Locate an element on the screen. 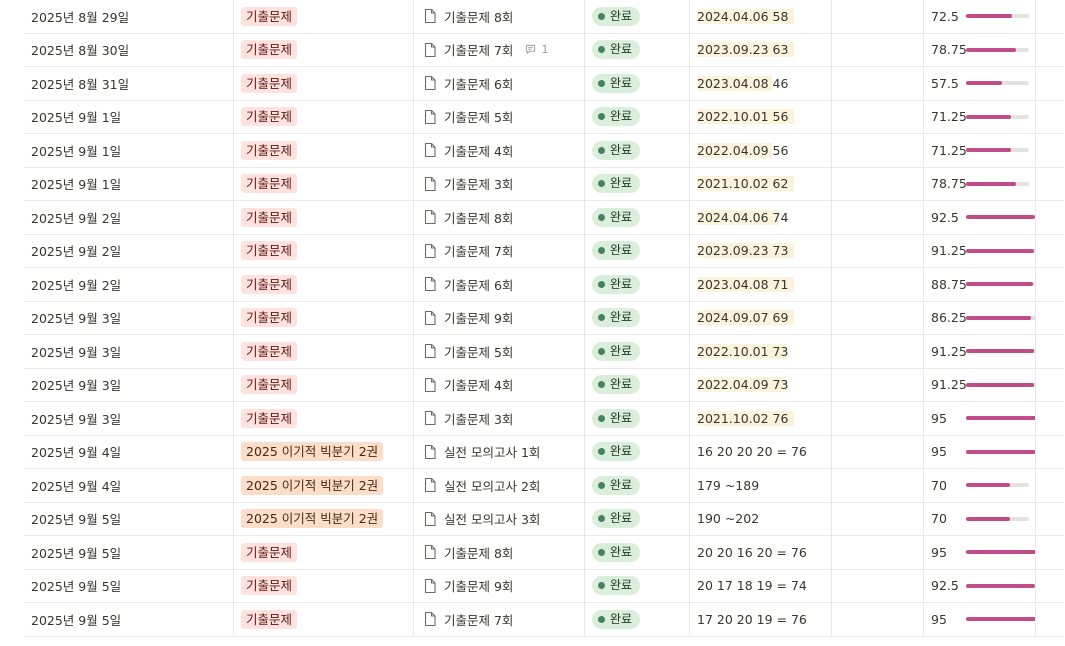 The image size is (1065, 646). date-cell: 2025년 8월 30일 is located at coordinates (129, 49).